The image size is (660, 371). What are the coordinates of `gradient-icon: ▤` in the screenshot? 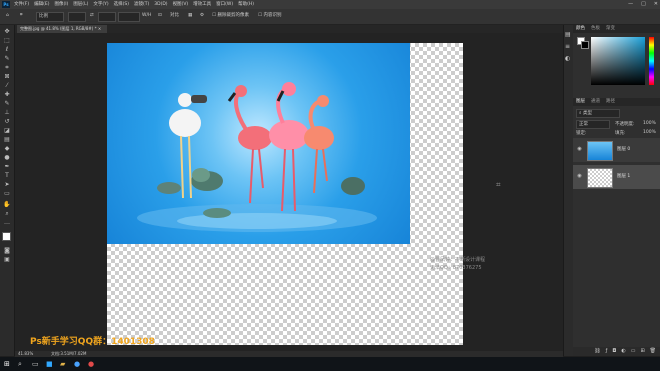 It's located at (7, 139).